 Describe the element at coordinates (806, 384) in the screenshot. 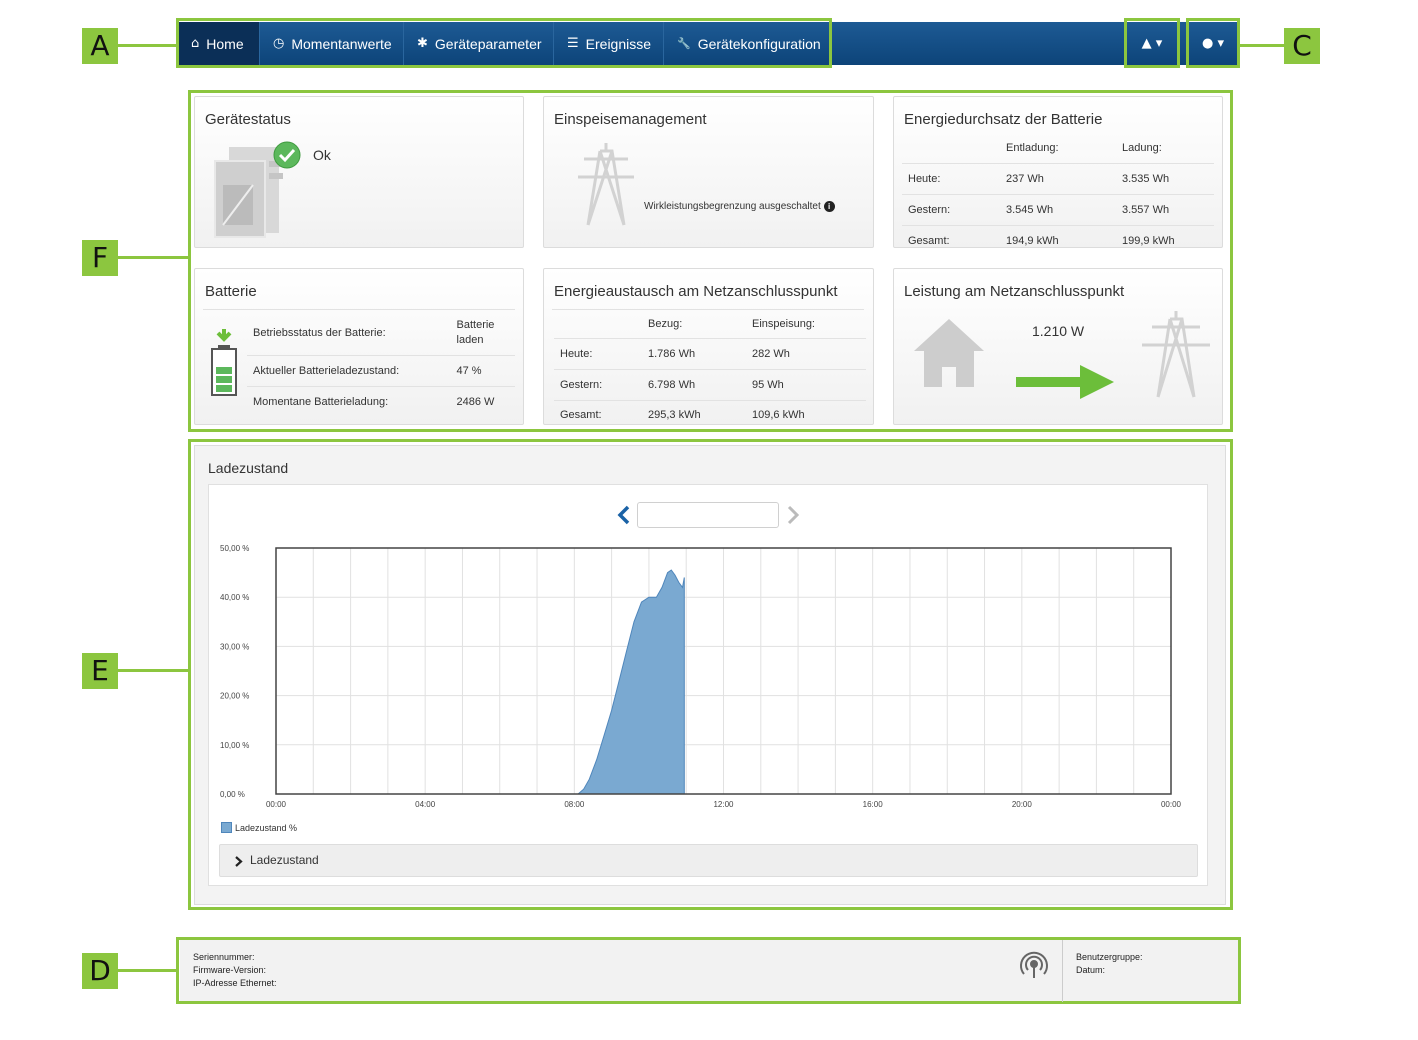

I see `table-cell: 95 Wh` at that location.